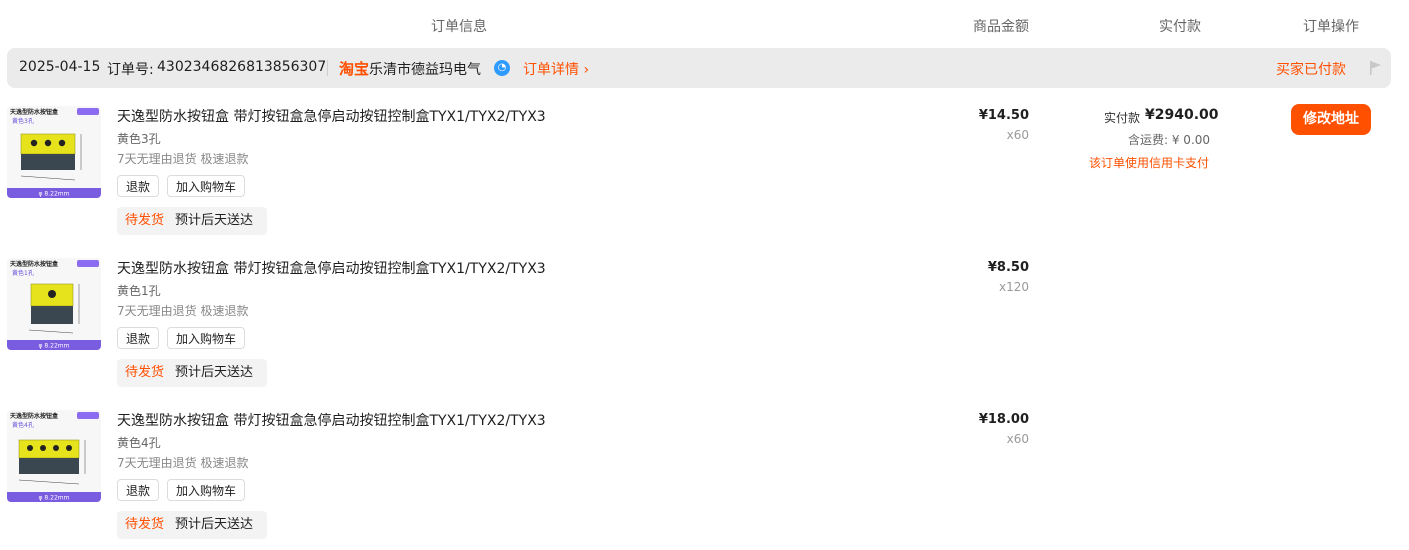  Describe the element at coordinates (1008, 267) in the screenshot. I see `item-price: ¥8.50` at that location.